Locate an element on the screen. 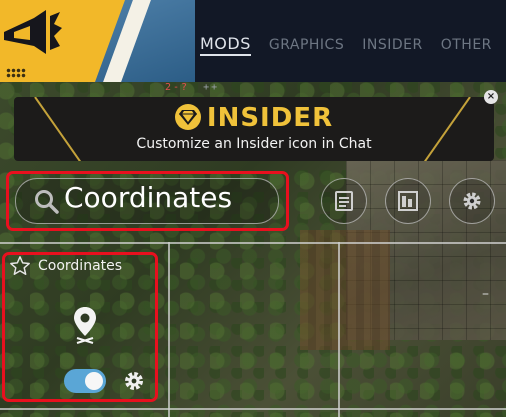  list-view-button is located at coordinates (344, 201).